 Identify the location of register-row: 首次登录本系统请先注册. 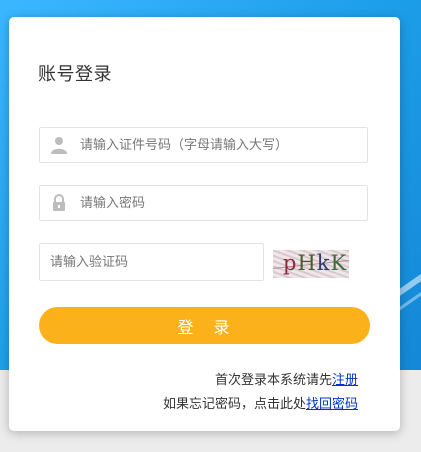
(286, 378).